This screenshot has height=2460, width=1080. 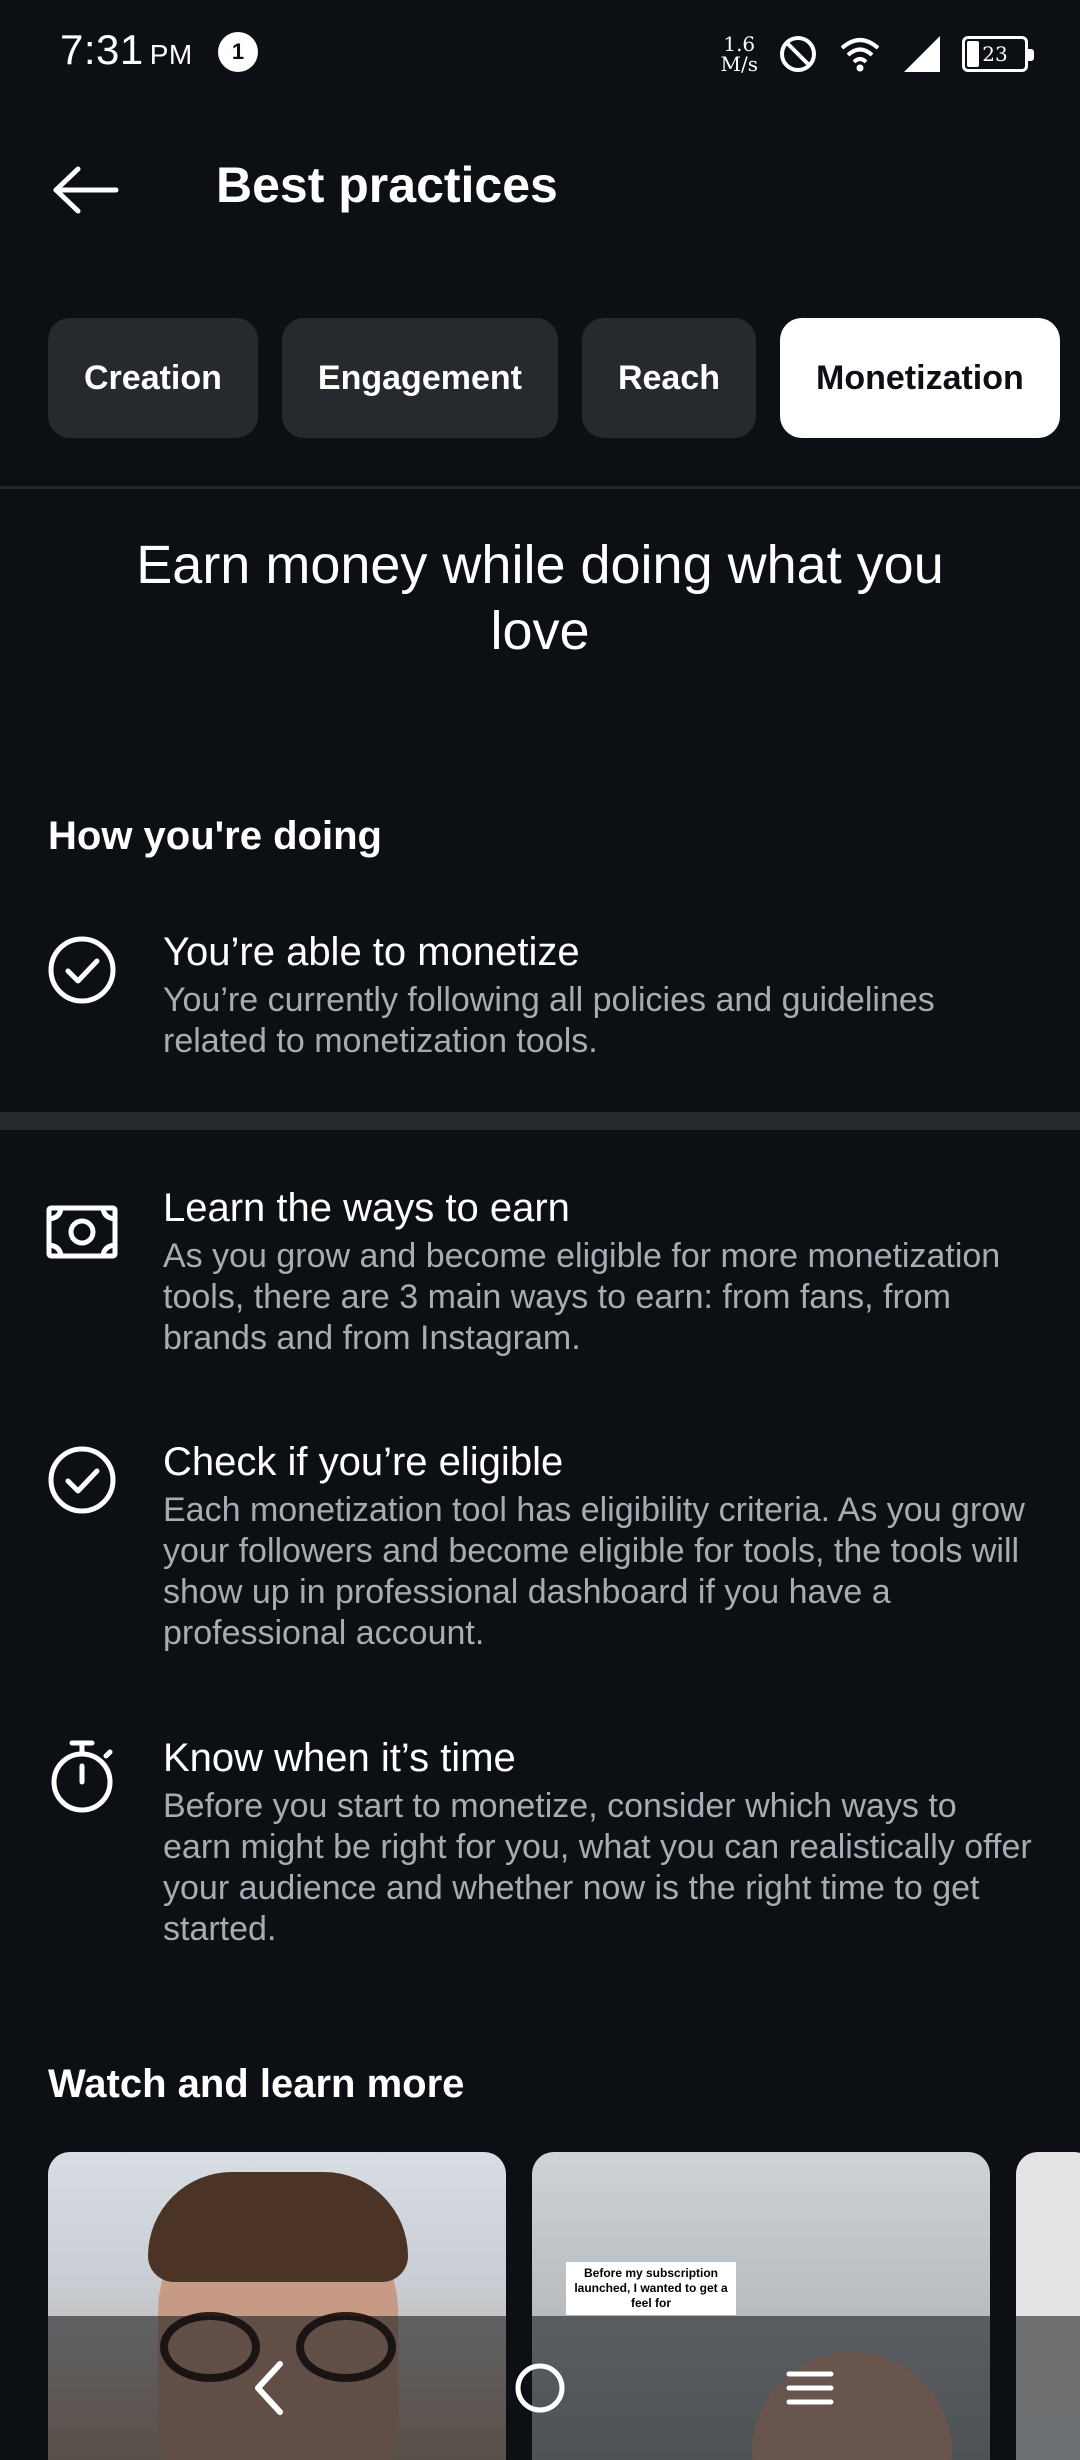 I want to click on stopwatch-icon, so click(x=82, y=1776).